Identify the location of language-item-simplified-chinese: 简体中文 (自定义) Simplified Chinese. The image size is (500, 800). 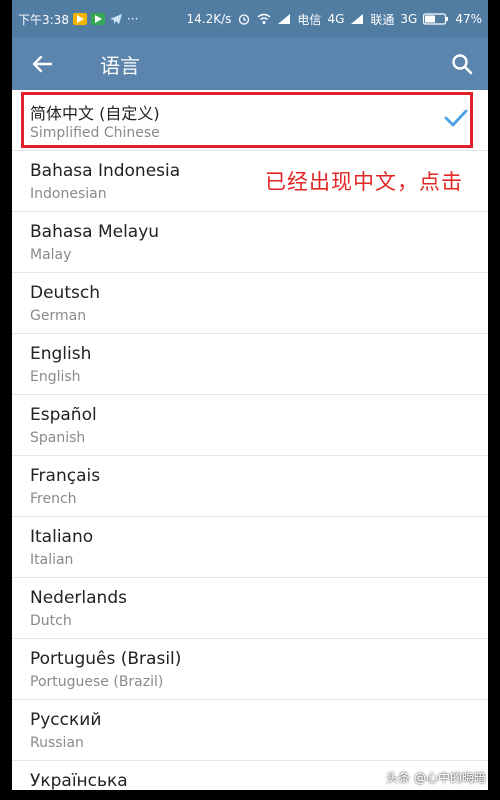
(250, 120).